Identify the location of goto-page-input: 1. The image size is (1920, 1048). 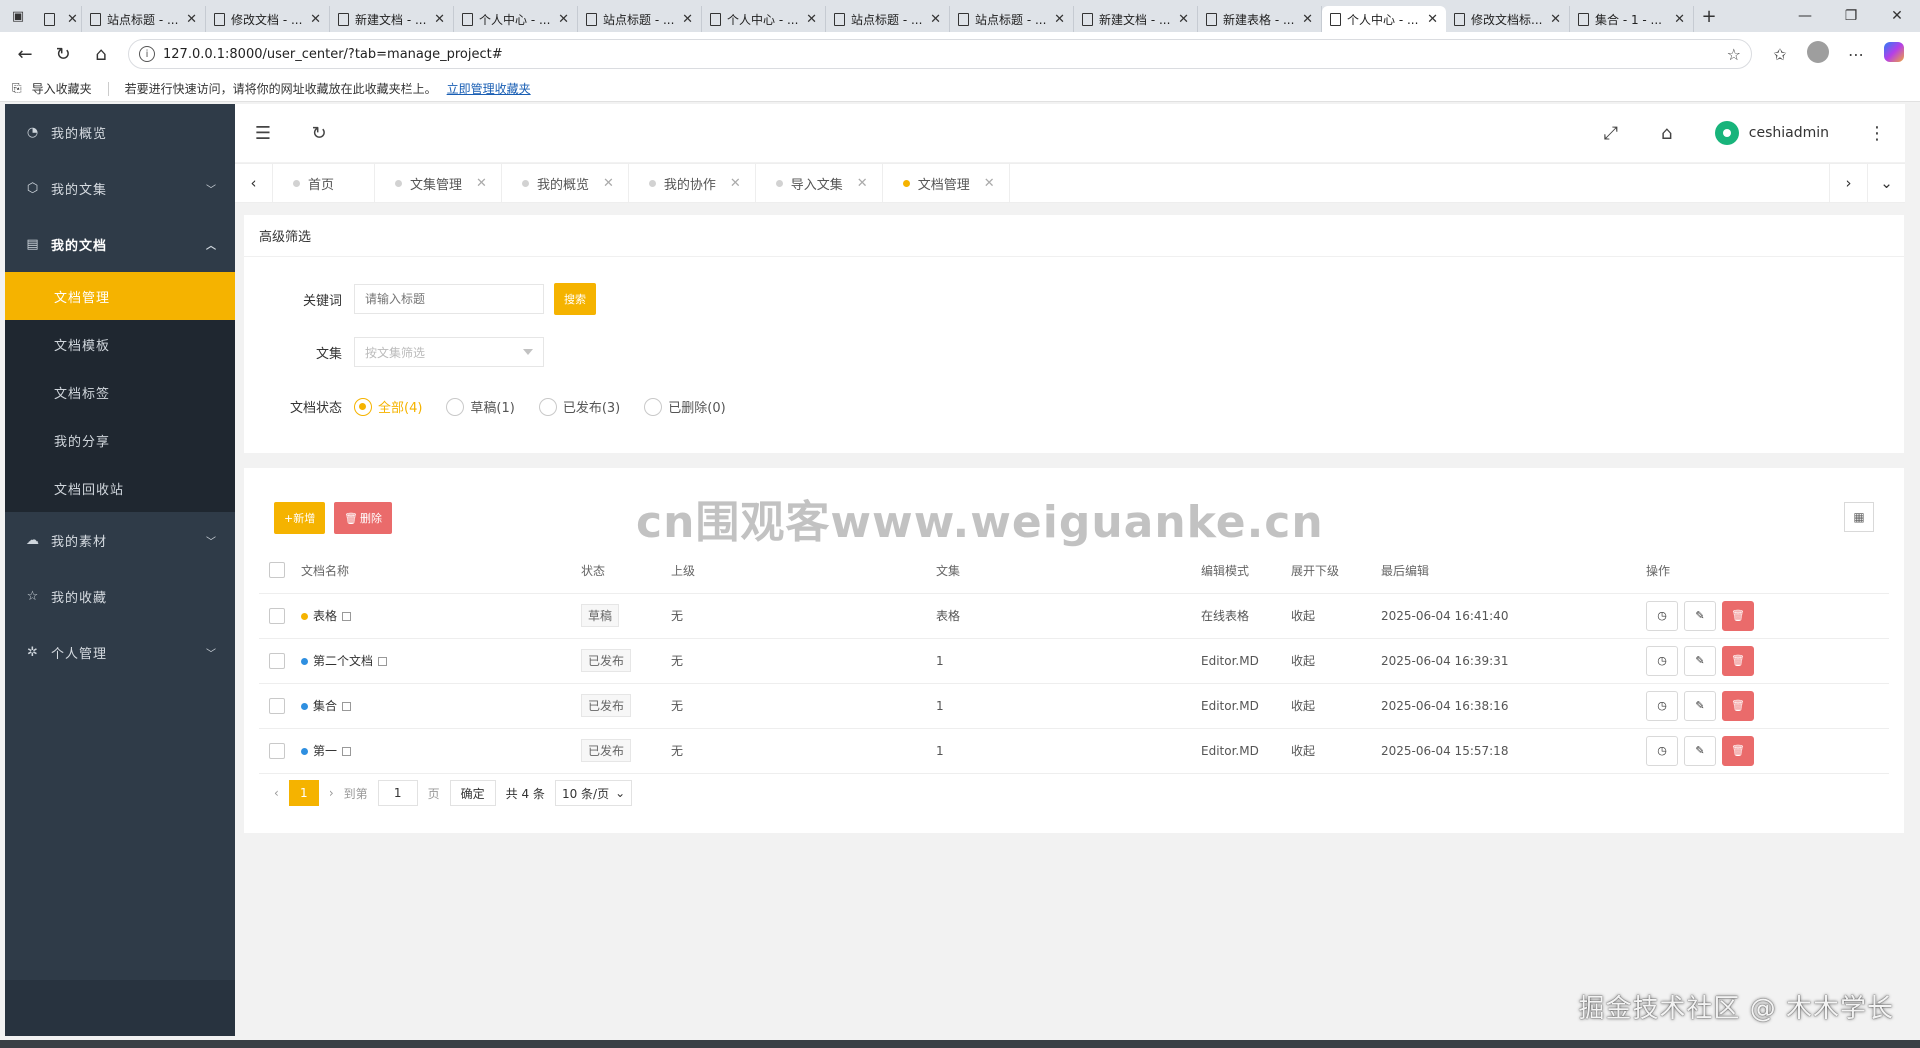
(397, 793).